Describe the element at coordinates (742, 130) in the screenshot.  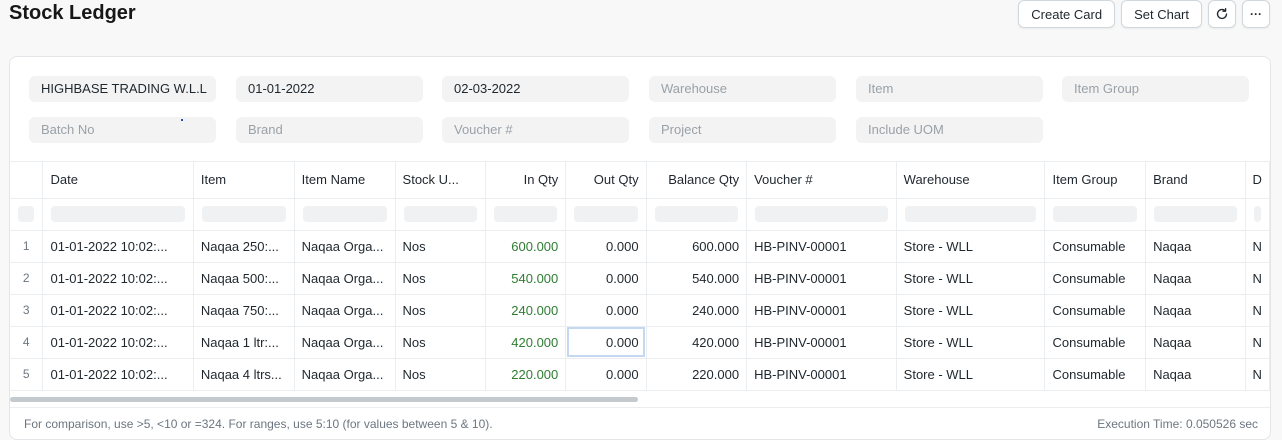
I see `project-filter: Project` at that location.